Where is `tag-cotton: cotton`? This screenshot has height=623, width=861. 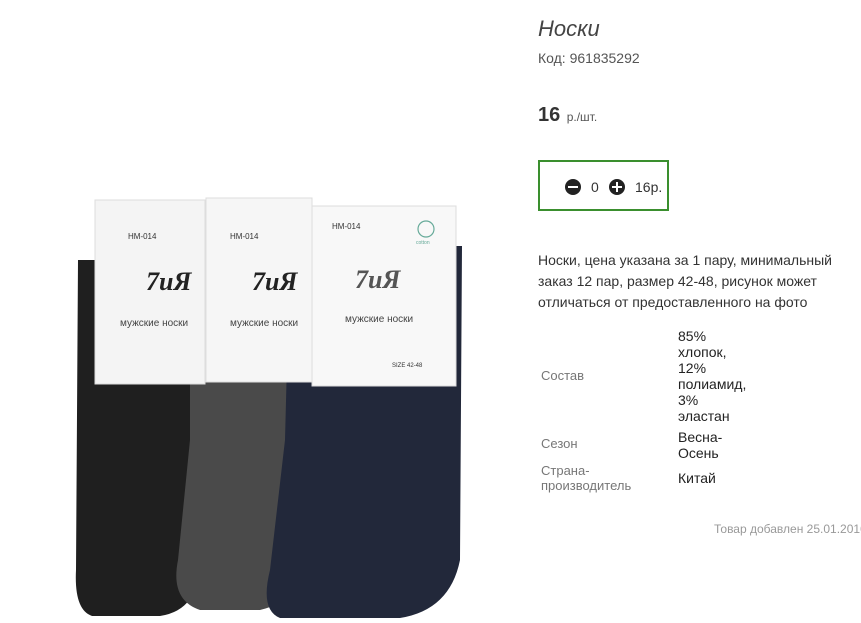 tag-cotton: cotton is located at coordinates (423, 243).